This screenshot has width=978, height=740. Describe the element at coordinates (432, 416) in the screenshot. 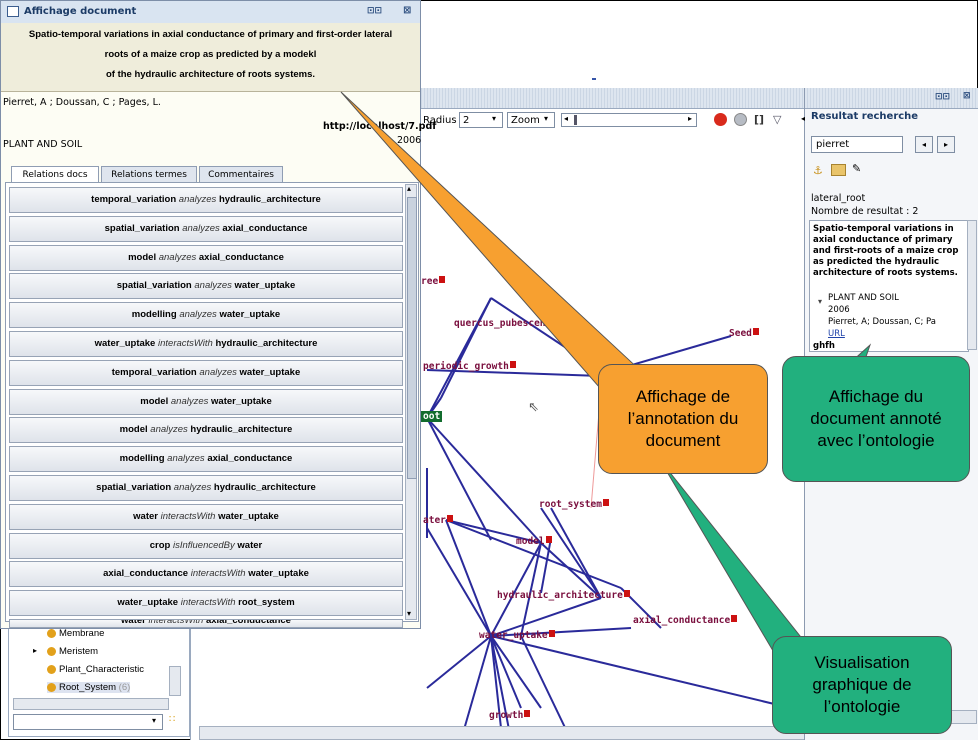

I see `node-oot: oot` at that location.